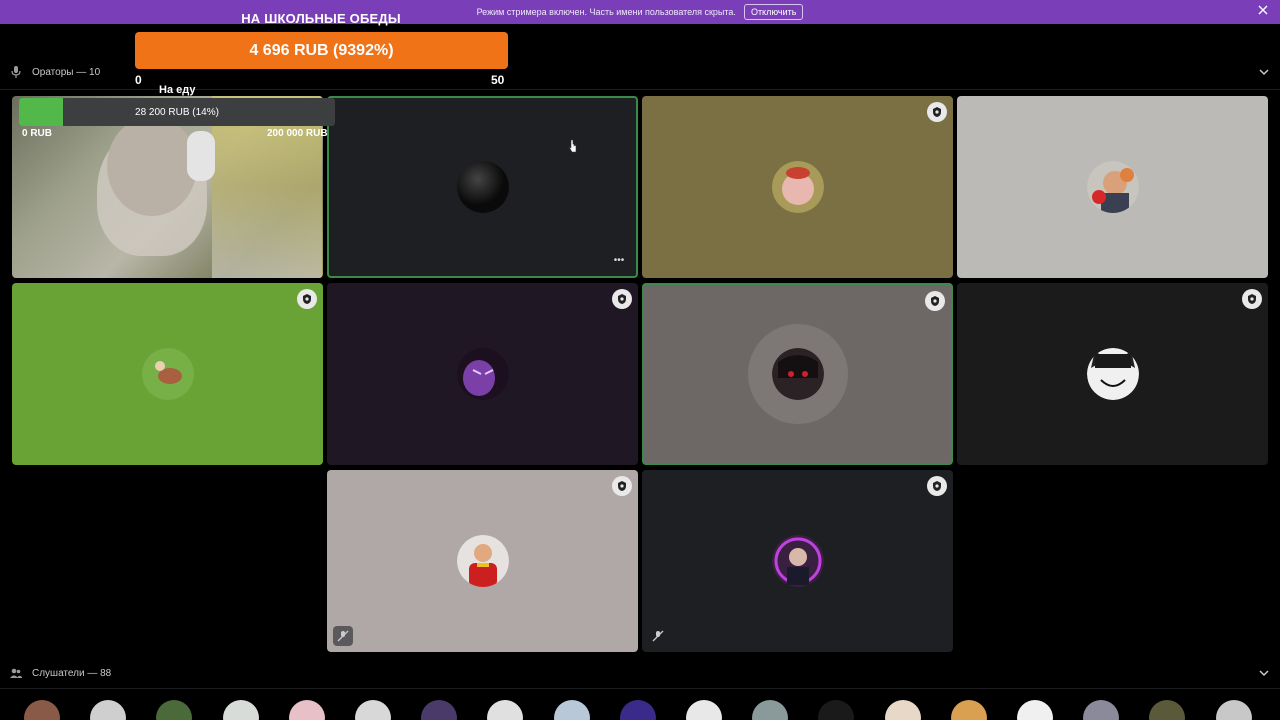 The height and width of the screenshot is (720, 1280). What do you see at coordinates (641, 673) in the screenshot?
I see `listeners-header: Слушатели — 88` at bounding box center [641, 673].